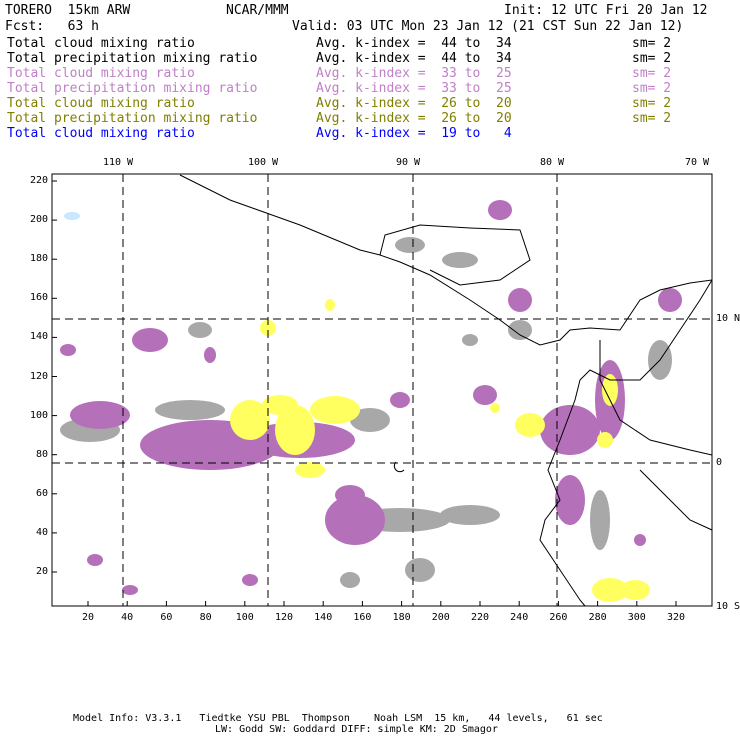  Describe the element at coordinates (728, 318) in the screenshot. I see `right-lat-label: 10 N` at that location.